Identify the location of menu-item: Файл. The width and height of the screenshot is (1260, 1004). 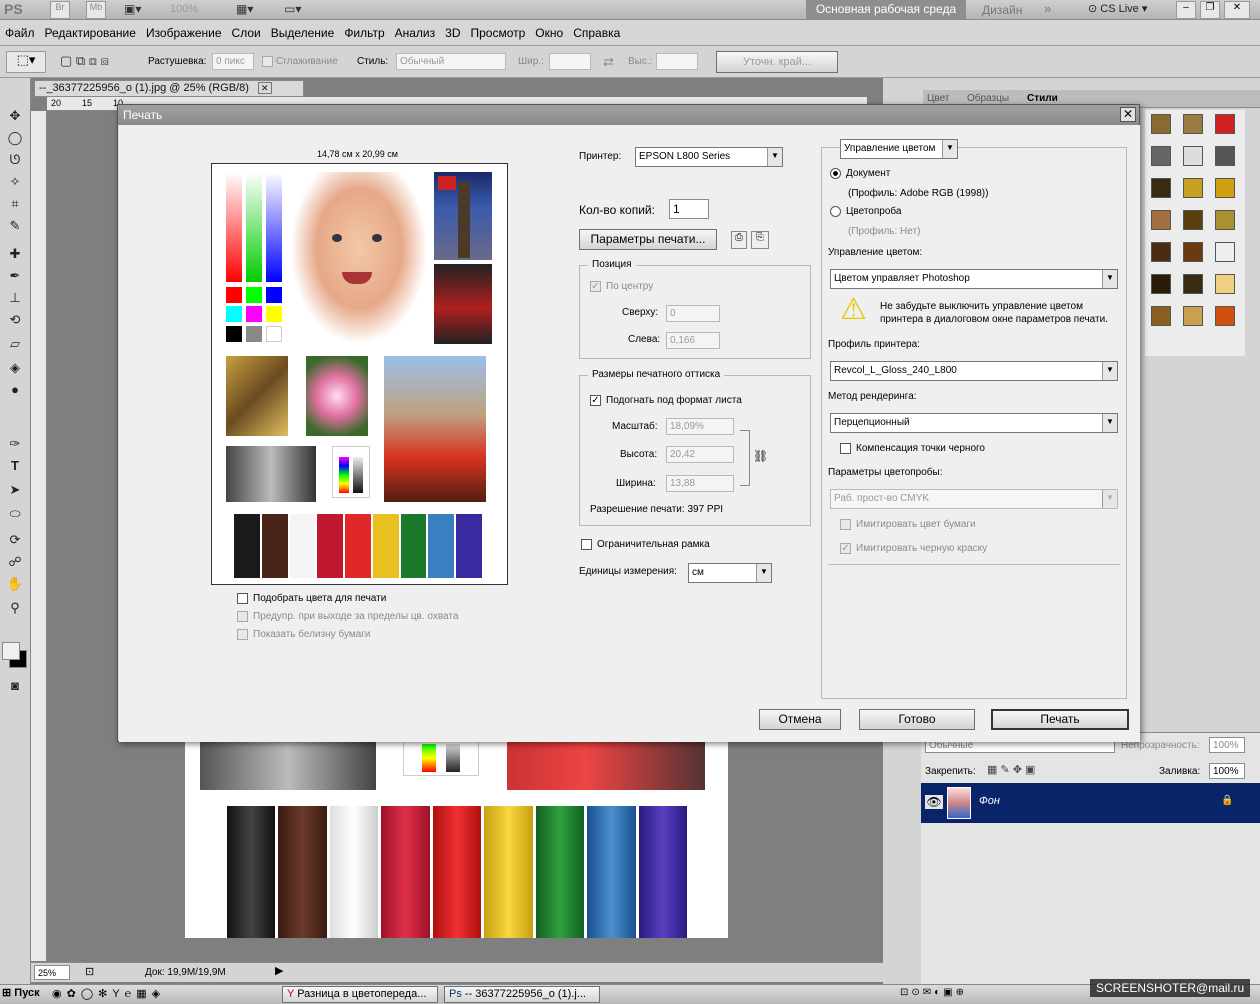
(20, 30).